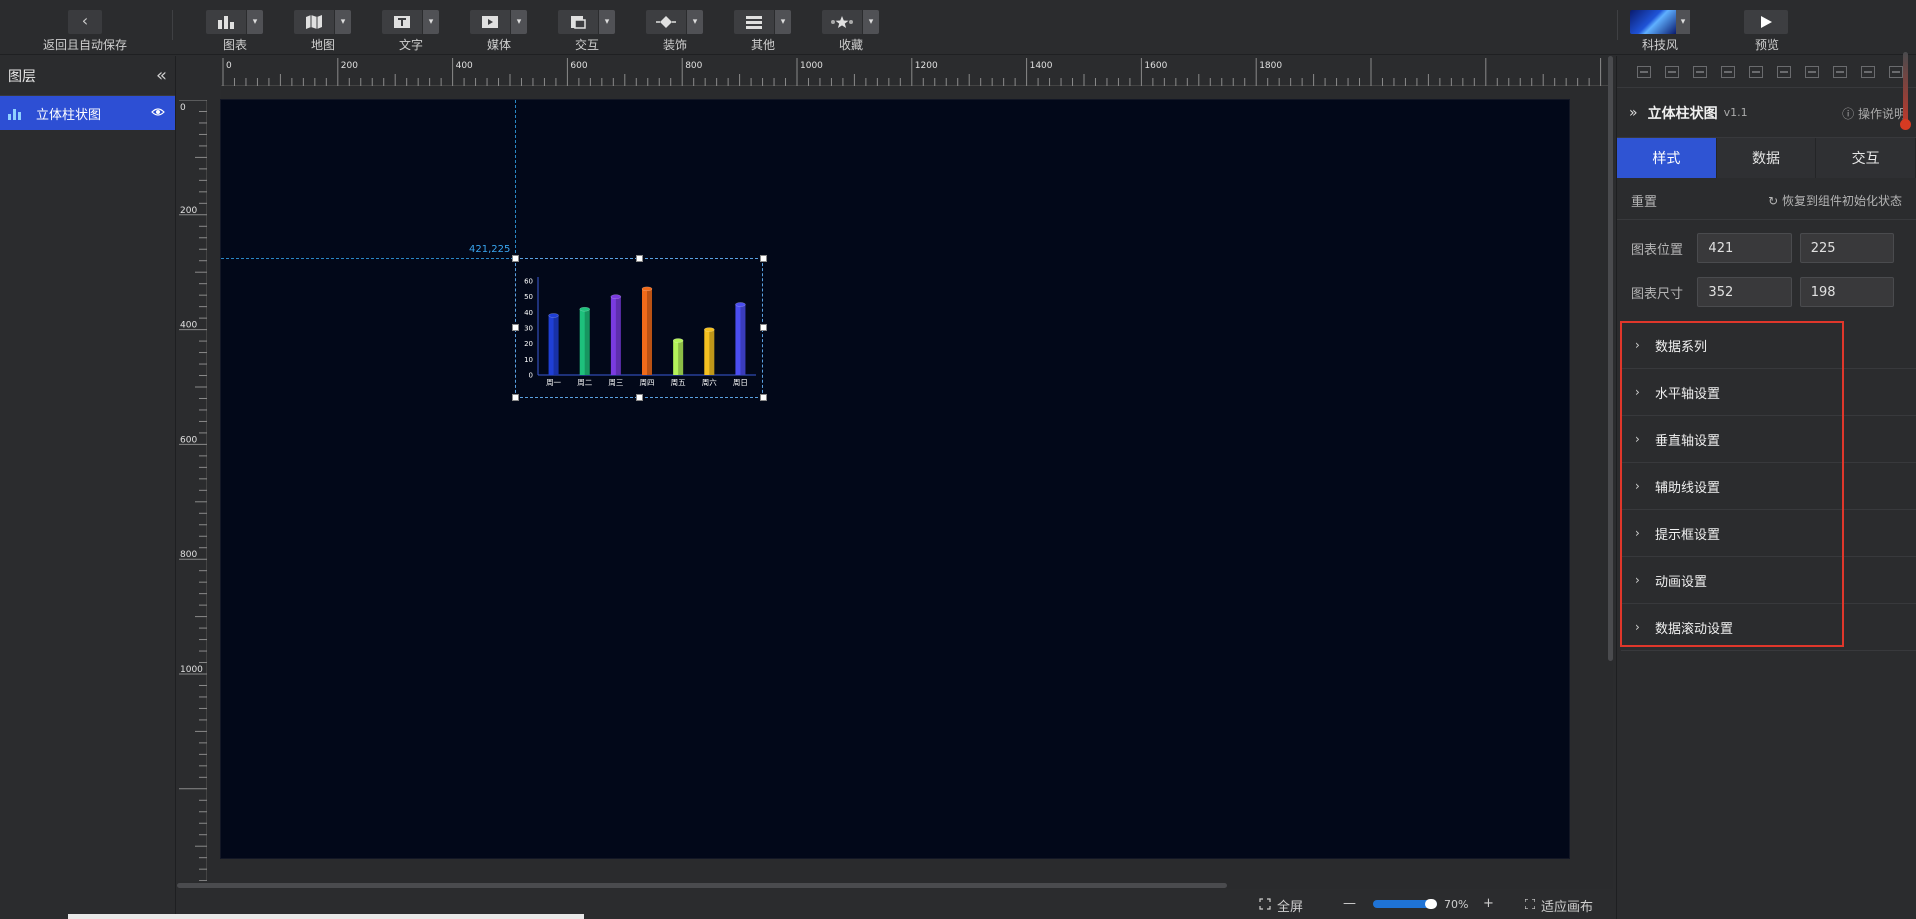 This screenshot has width=1916, height=919. Describe the element at coordinates (183, 108) in the screenshot. I see `ruler-label: 0` at that location.